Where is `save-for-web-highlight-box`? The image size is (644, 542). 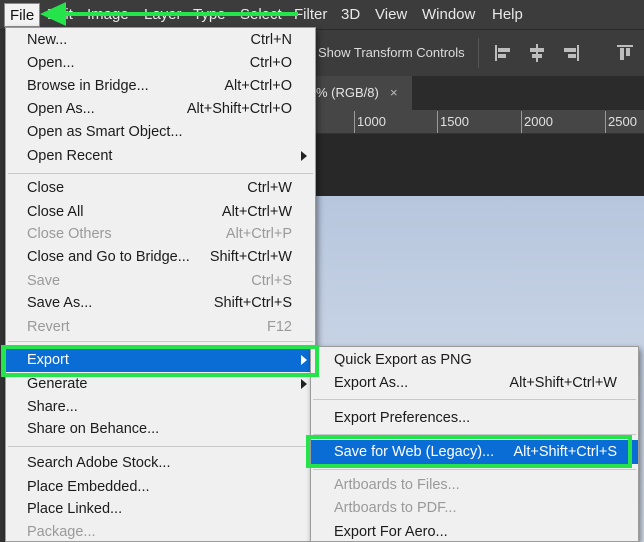 save-for-web-highlight-box is located at coordinates (469, 451).